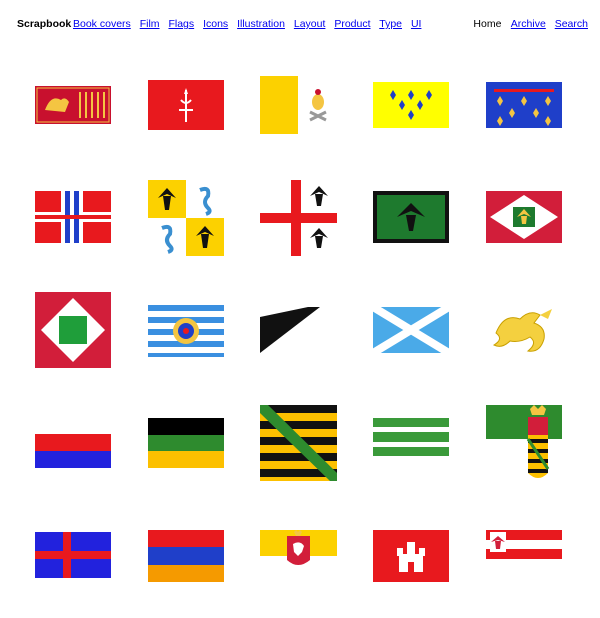 Image resolution: width=600 pixels, height=618 pixels. I want to click on eagle-red-white-flag, so click(524, 549).